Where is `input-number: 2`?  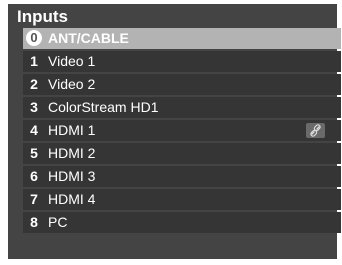 input-number: 2 is located at coordinates (34, 84).